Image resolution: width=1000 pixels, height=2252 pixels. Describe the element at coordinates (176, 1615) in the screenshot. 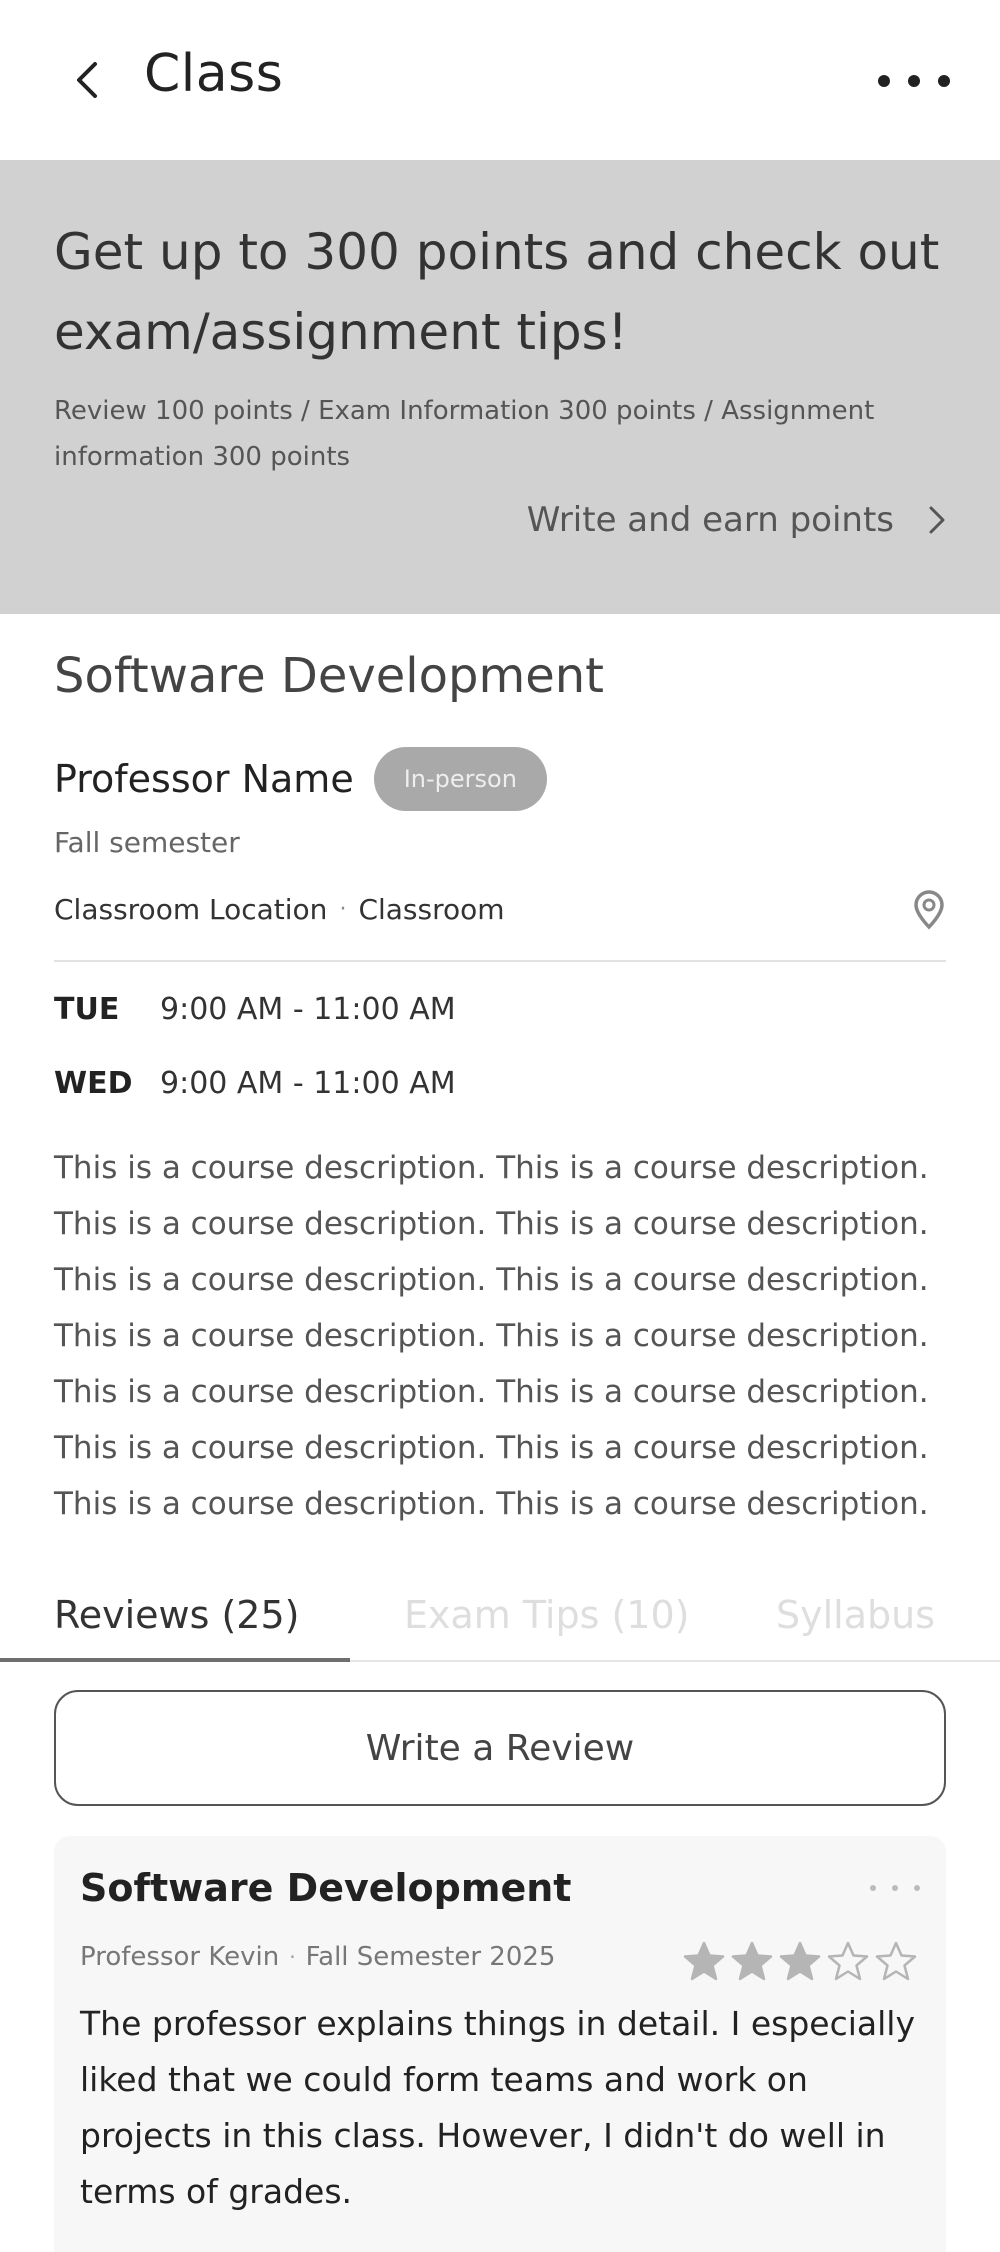

I see `tab-reviews: Reviews (25)` at that location.